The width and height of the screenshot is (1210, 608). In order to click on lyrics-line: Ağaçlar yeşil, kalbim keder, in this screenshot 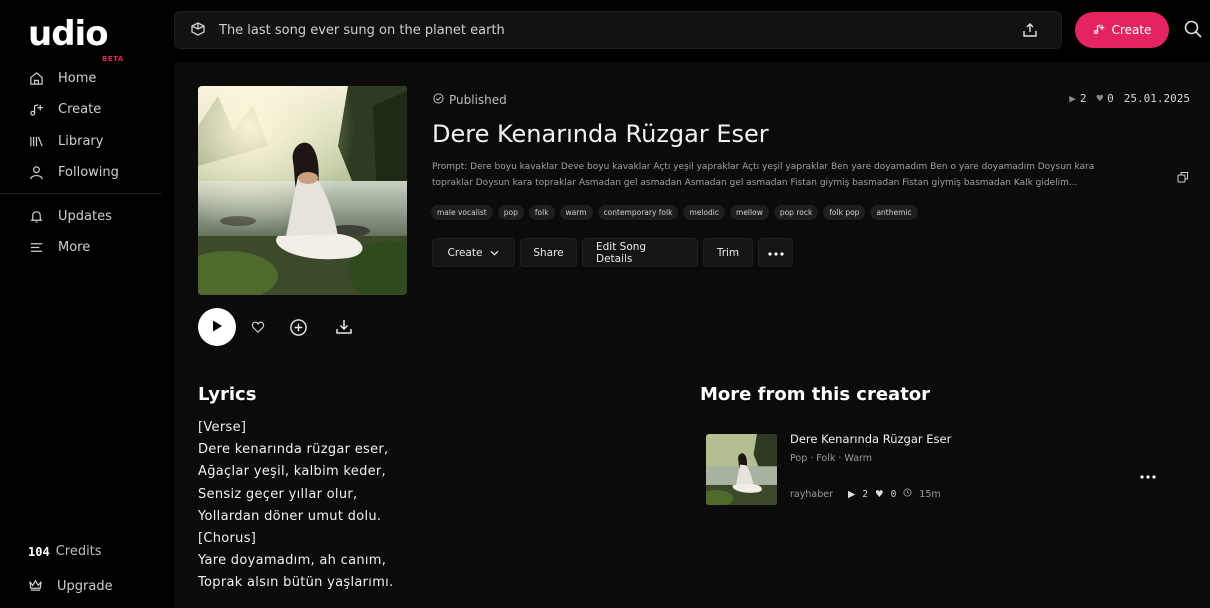, I will do `click(292, 472)`.